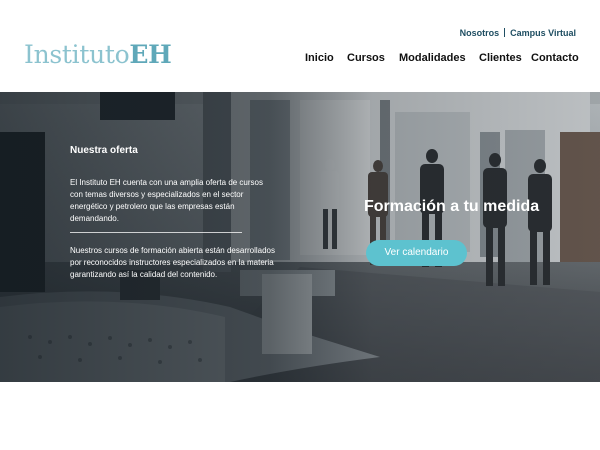 Image resolution: width=600 pixels, height=450 pixels. What do you see at coordinates (366, 58) in the screenshot?
I see `nav-item-cursos: Cursos` at bounding box center [366, 58].